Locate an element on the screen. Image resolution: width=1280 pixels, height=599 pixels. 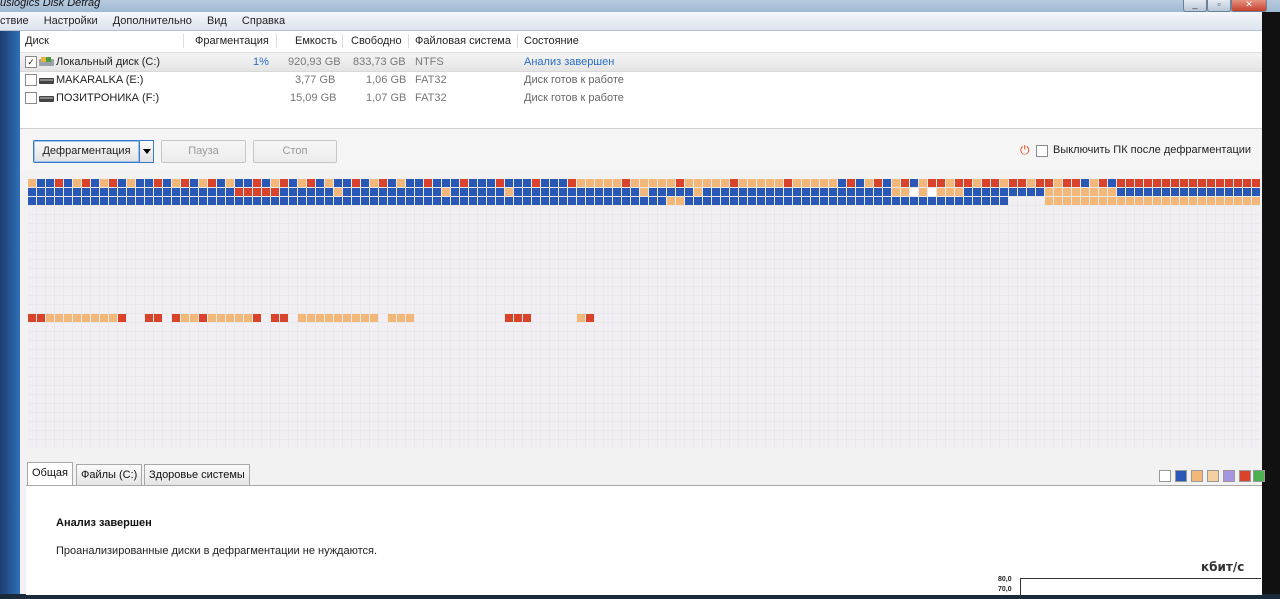
menu-action: ствие is located at coordinates (17, 21).